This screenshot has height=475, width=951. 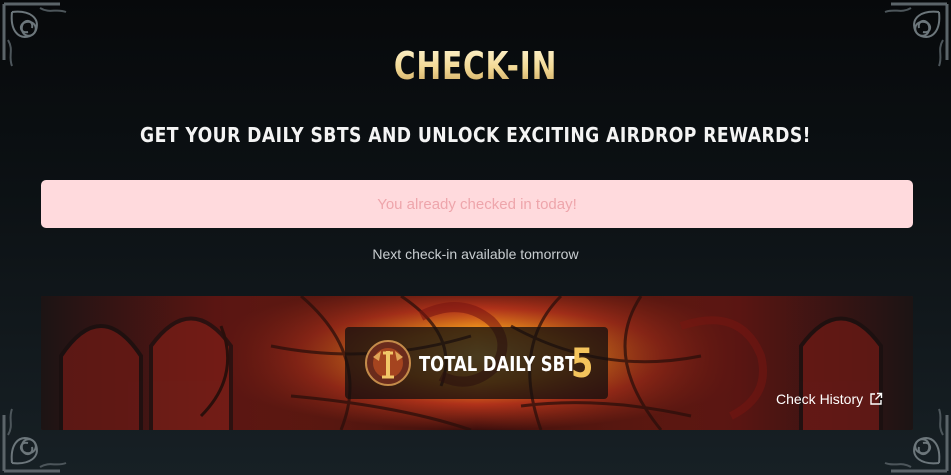 What do you see at coordinates (582, 364) in the screenshot?
I see `total-sbt-value: 5` at bounding box center [582, 364].